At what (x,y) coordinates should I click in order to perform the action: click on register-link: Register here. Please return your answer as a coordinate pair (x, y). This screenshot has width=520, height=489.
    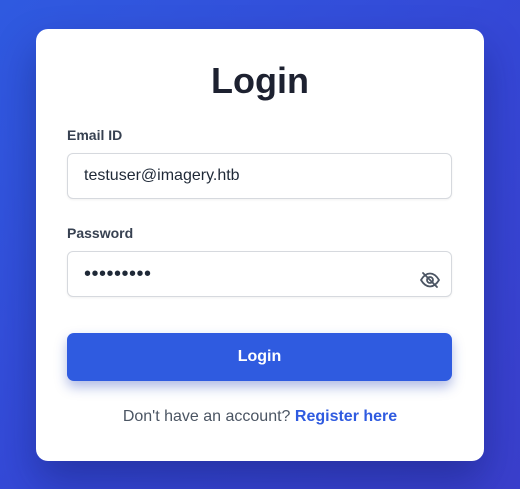
    Looking at the image, I should click on (346, 416).